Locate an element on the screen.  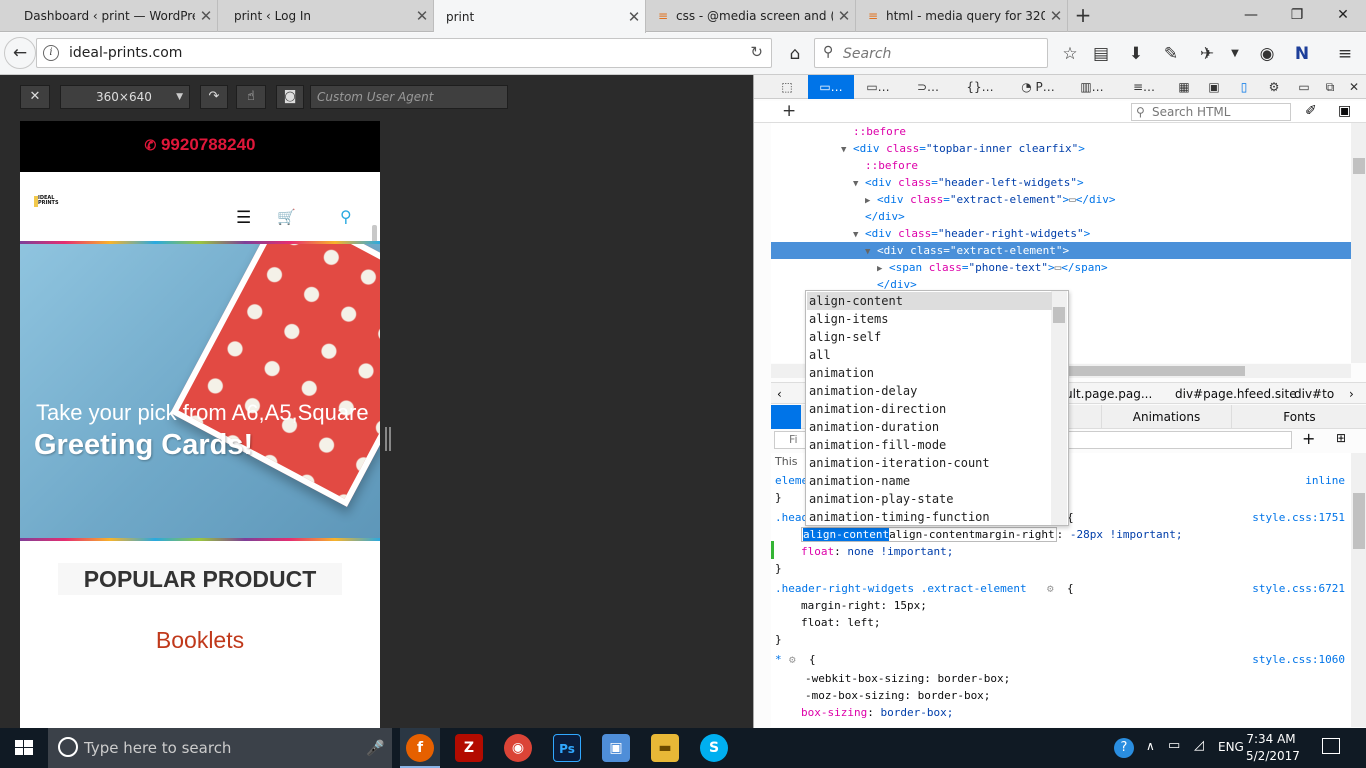
menu-icon: ≡ is located at coordinates (1345, 54).